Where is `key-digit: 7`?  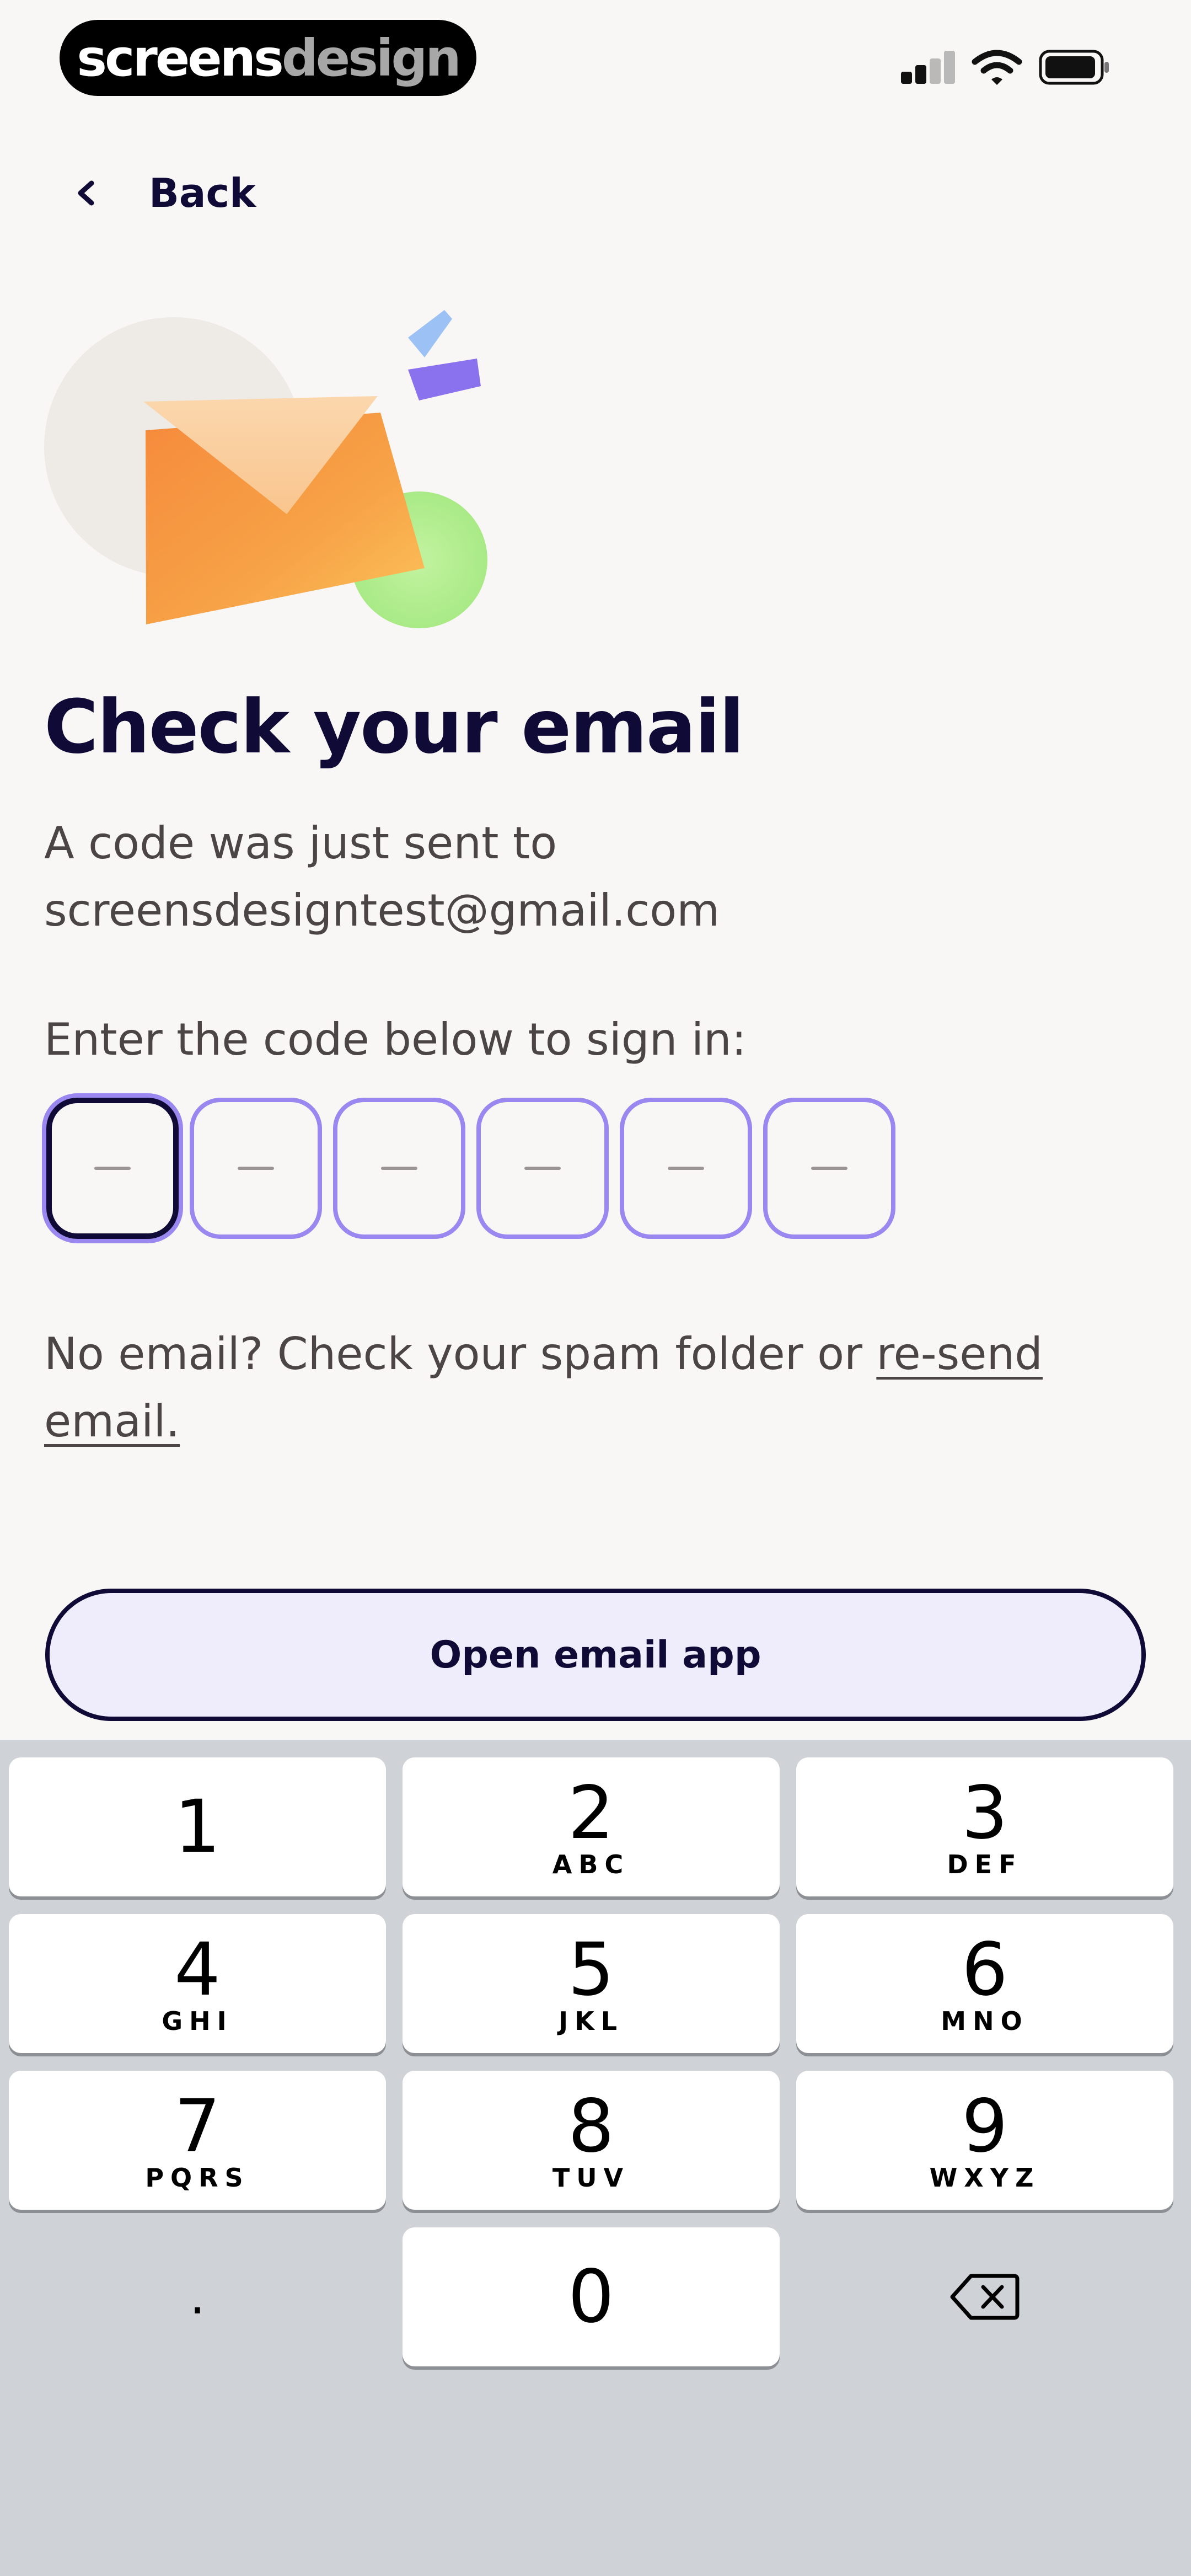
key-digit: 7 is located at coordinates (197, 2126).